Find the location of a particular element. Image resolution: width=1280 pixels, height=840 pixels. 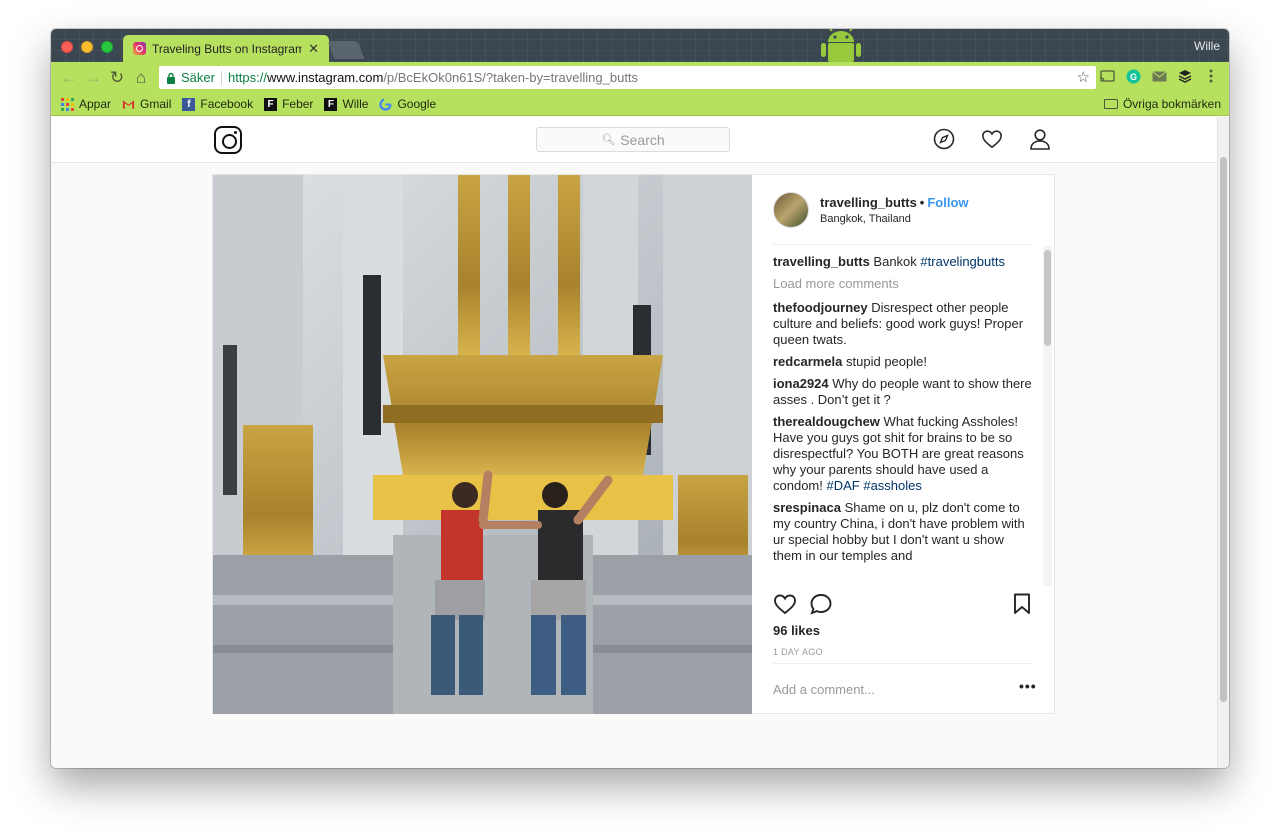

compass-icon is located at coordinates (944, 139).